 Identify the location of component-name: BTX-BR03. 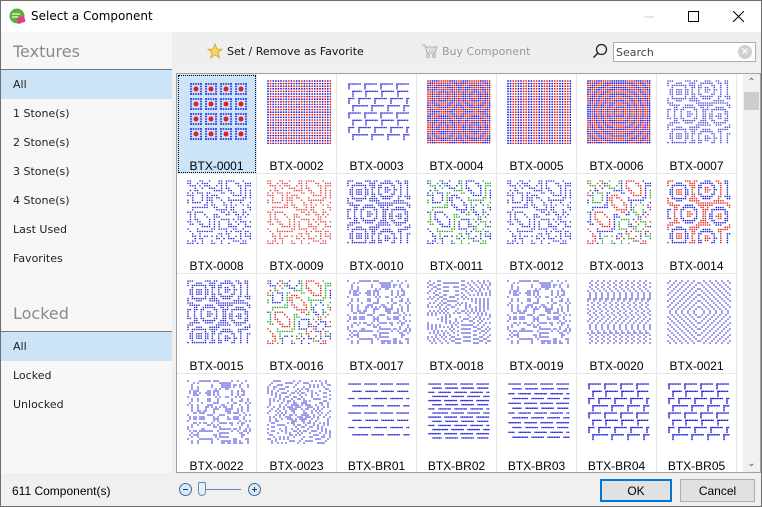
(536, 466).